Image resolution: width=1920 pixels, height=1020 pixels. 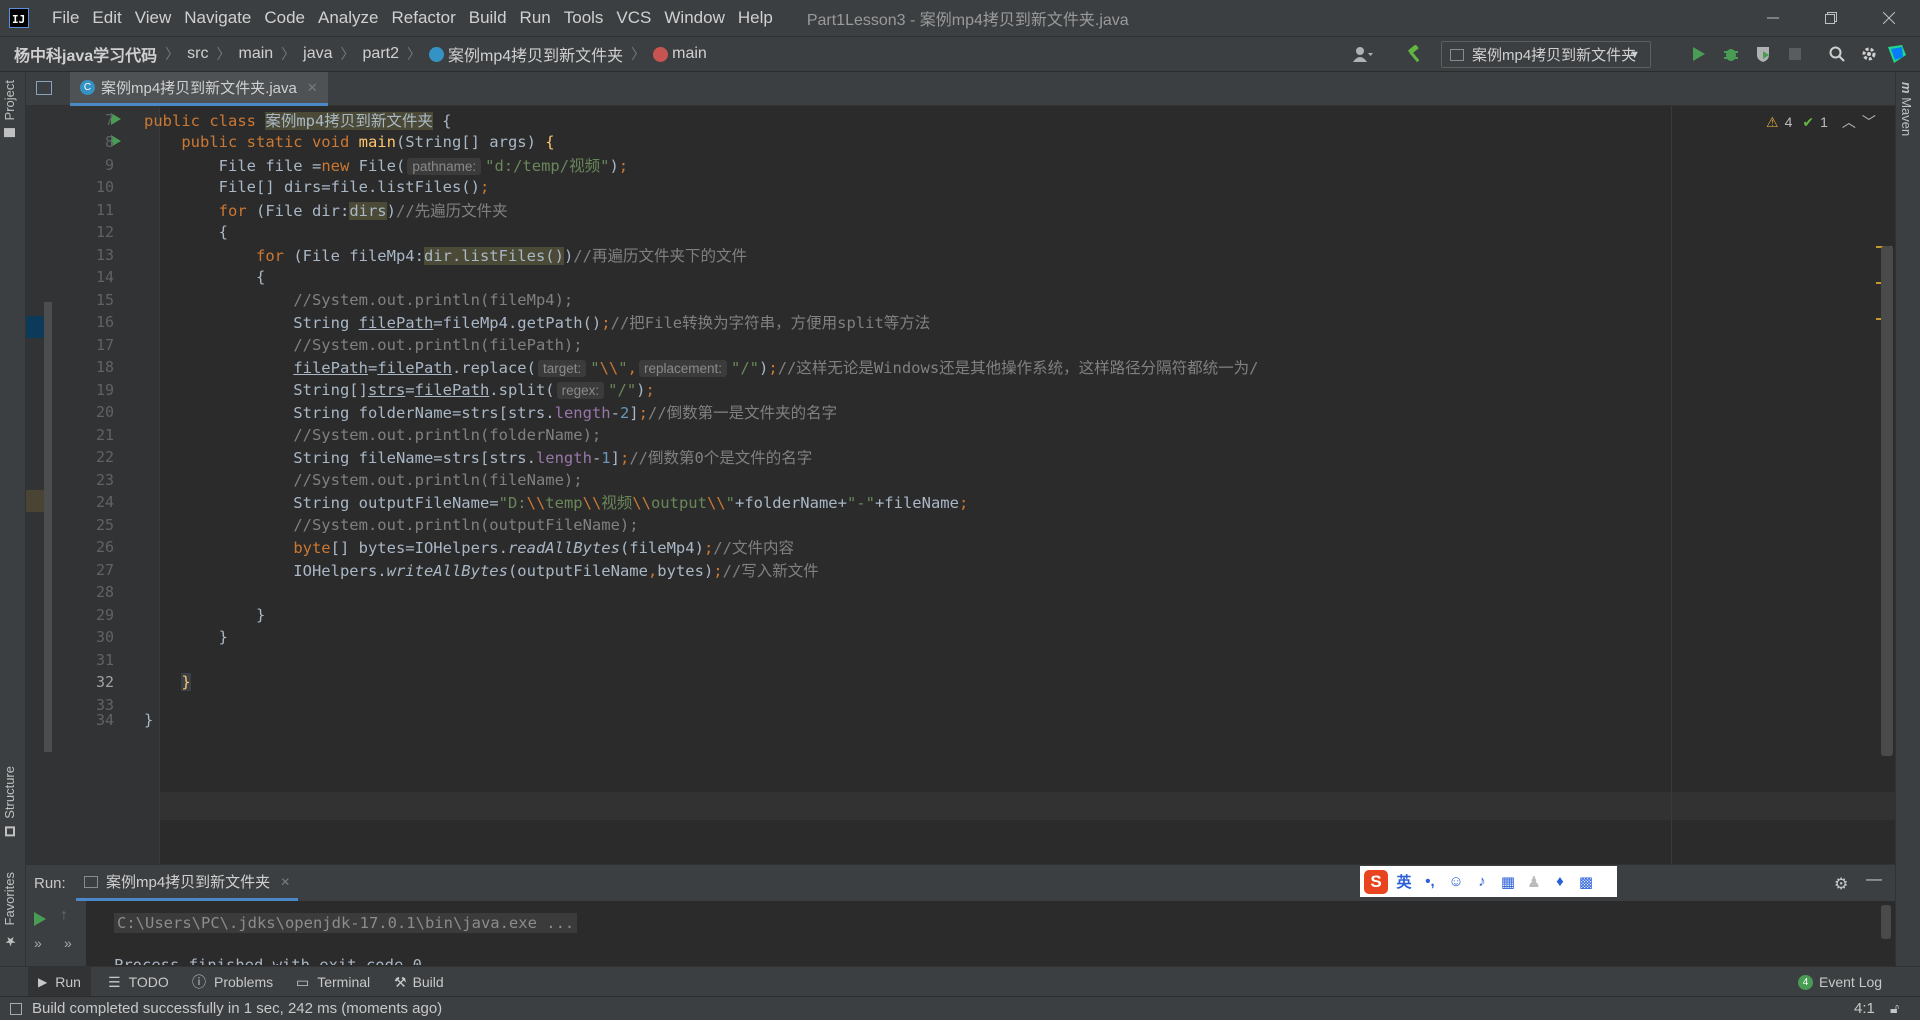 What do you see at coordinates (400, 981) in the screenshot?
I see `build-hammer-icon: ⚒` at bounding box center [400, 981].